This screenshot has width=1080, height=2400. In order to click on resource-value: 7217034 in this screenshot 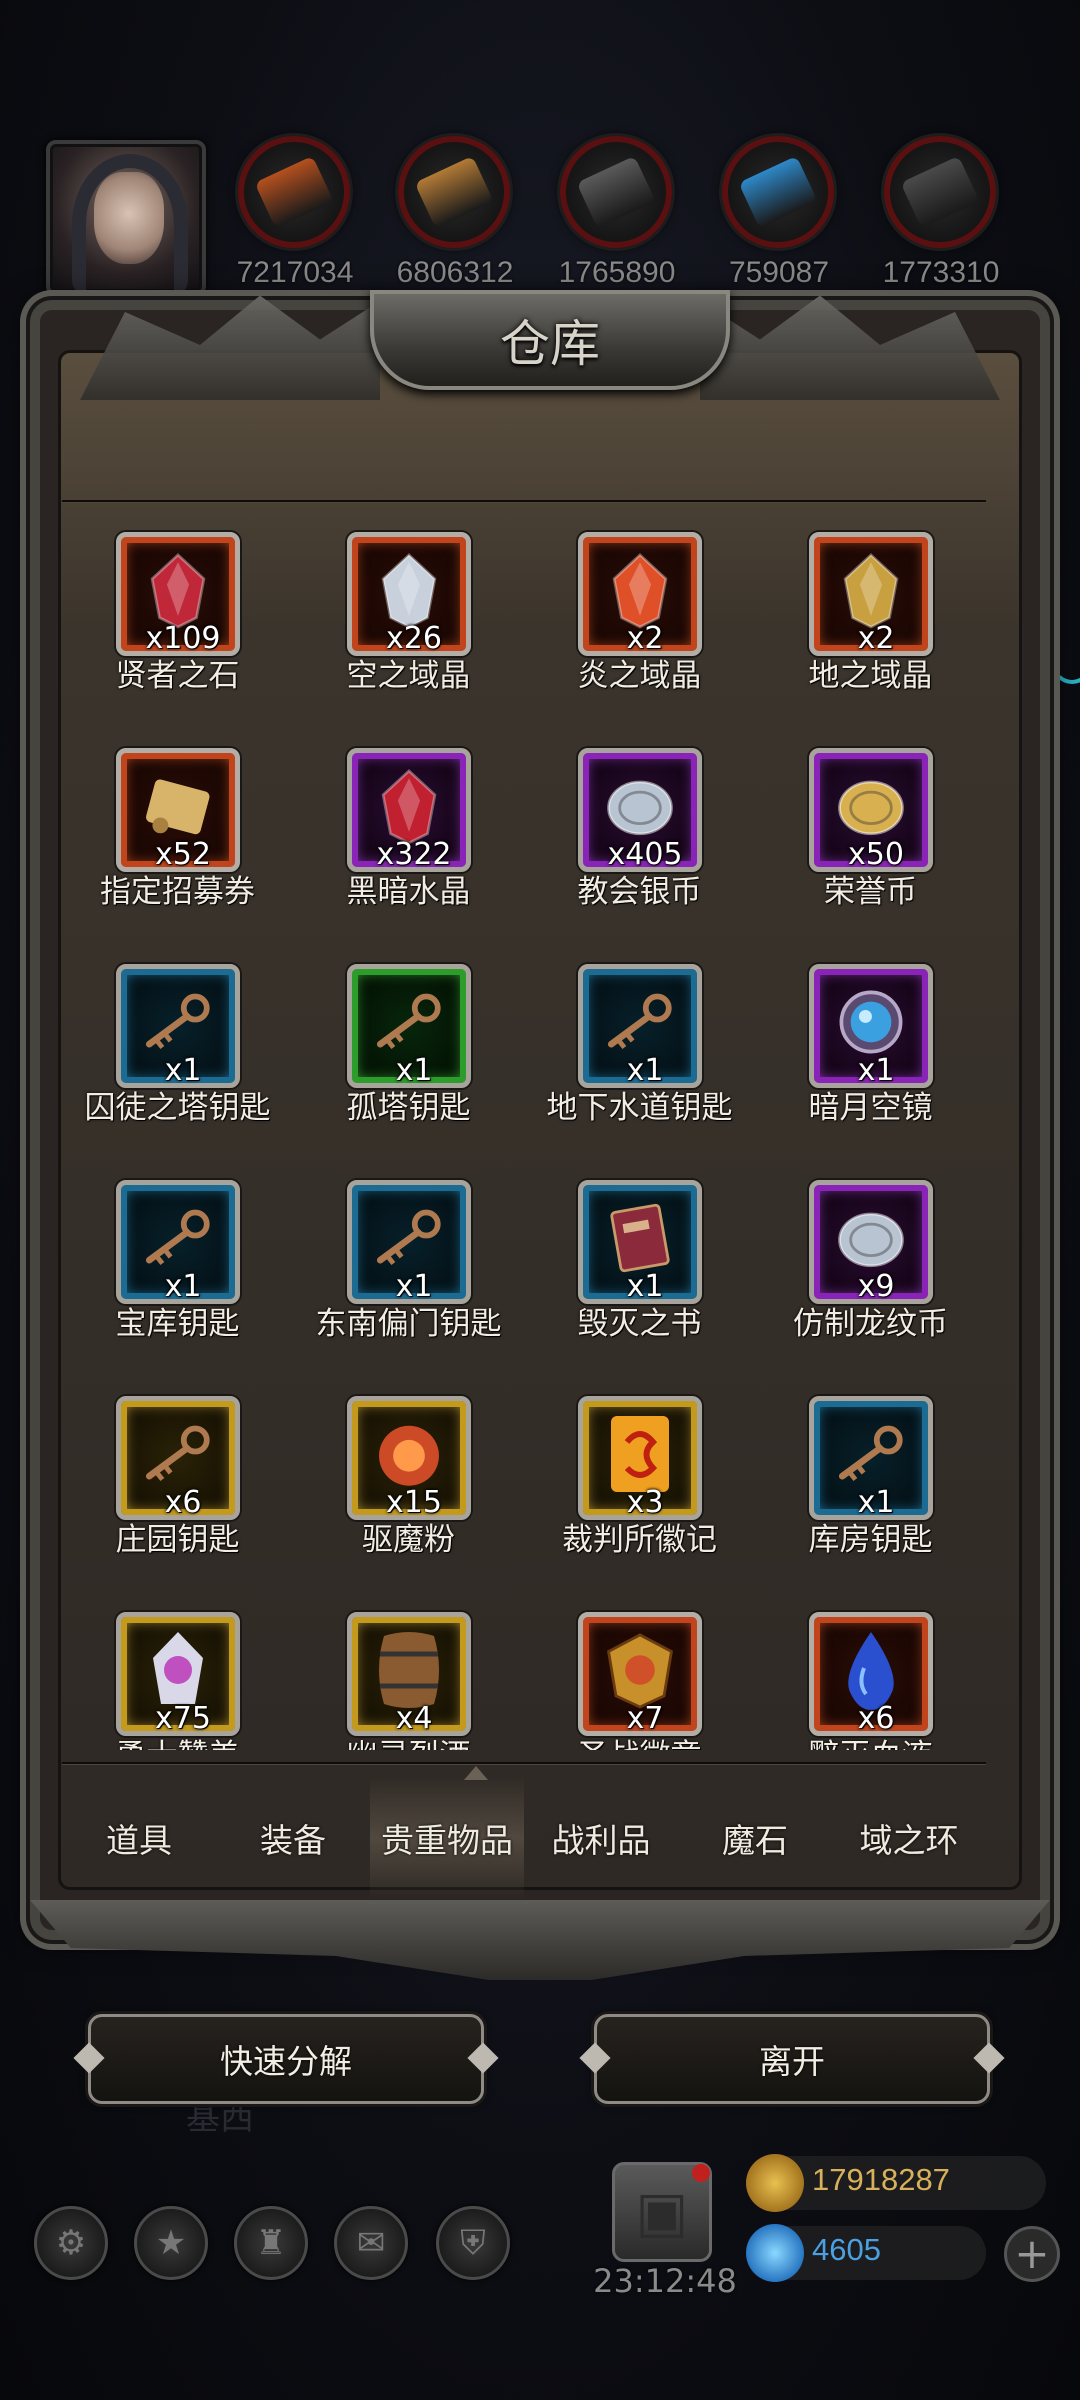, I will do `click(295, 272)`.